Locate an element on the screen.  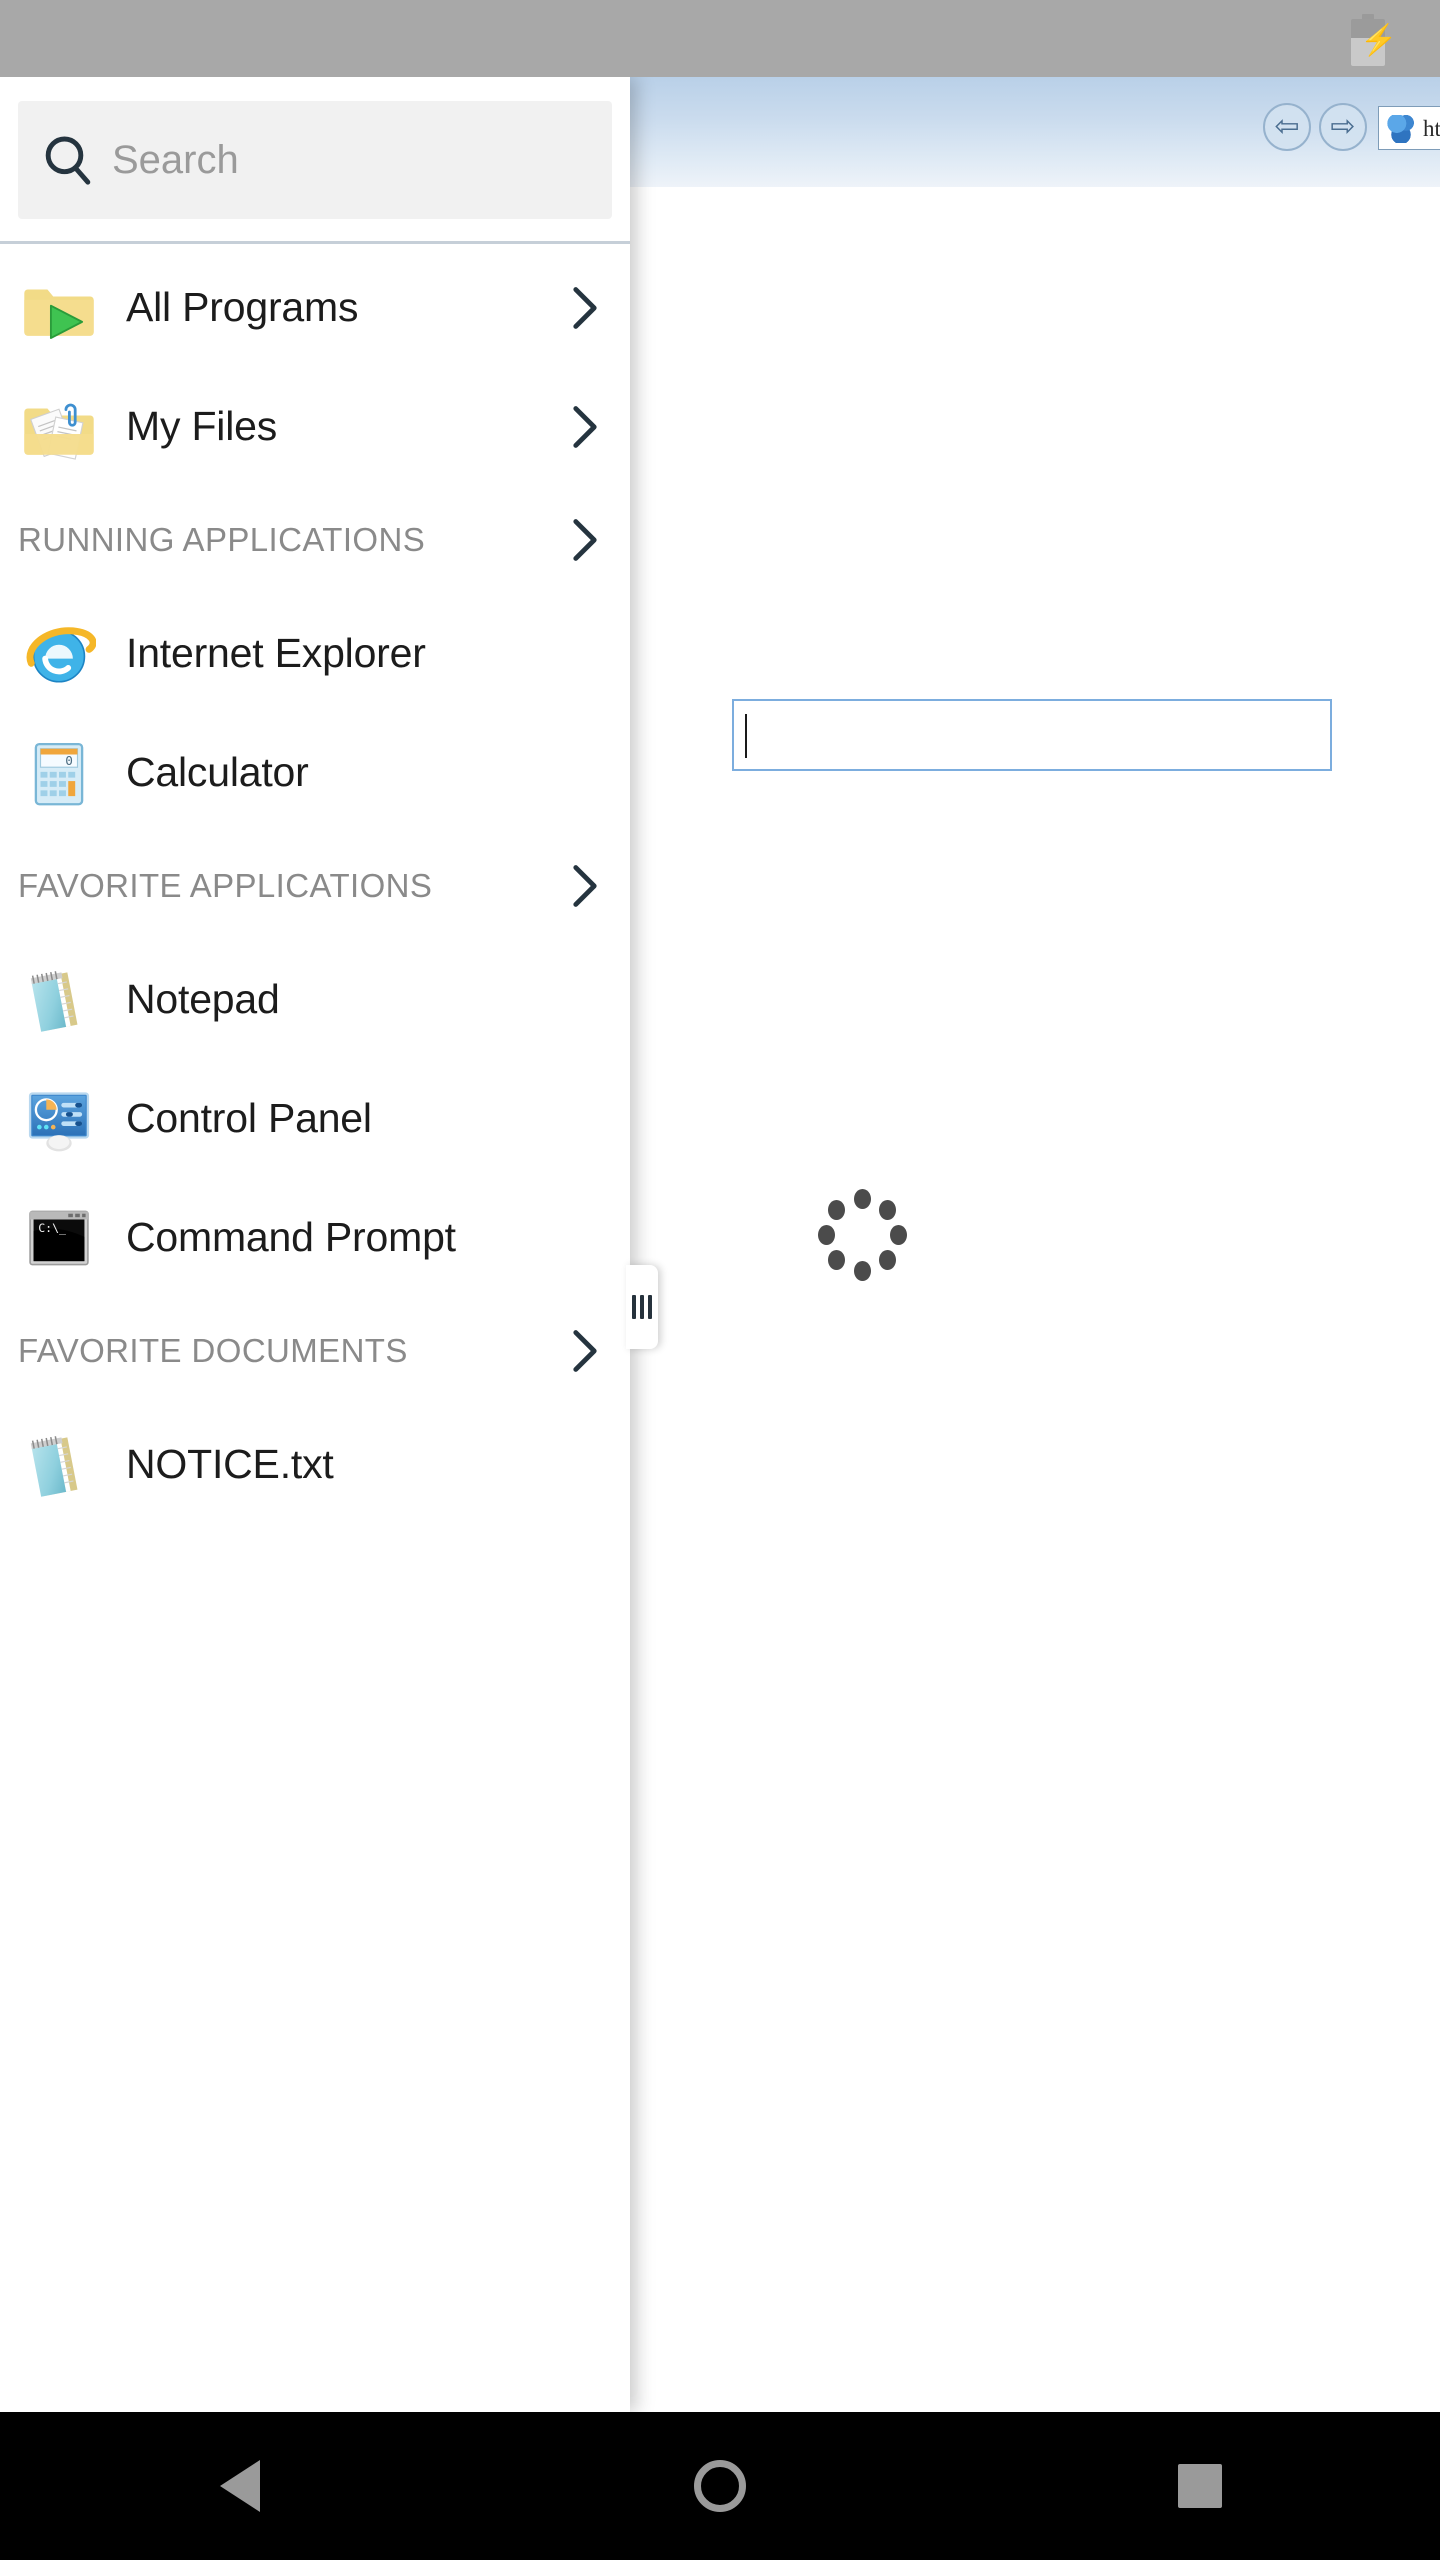
menu-item-label: Control Panel is located at coordinates (249, 1118).